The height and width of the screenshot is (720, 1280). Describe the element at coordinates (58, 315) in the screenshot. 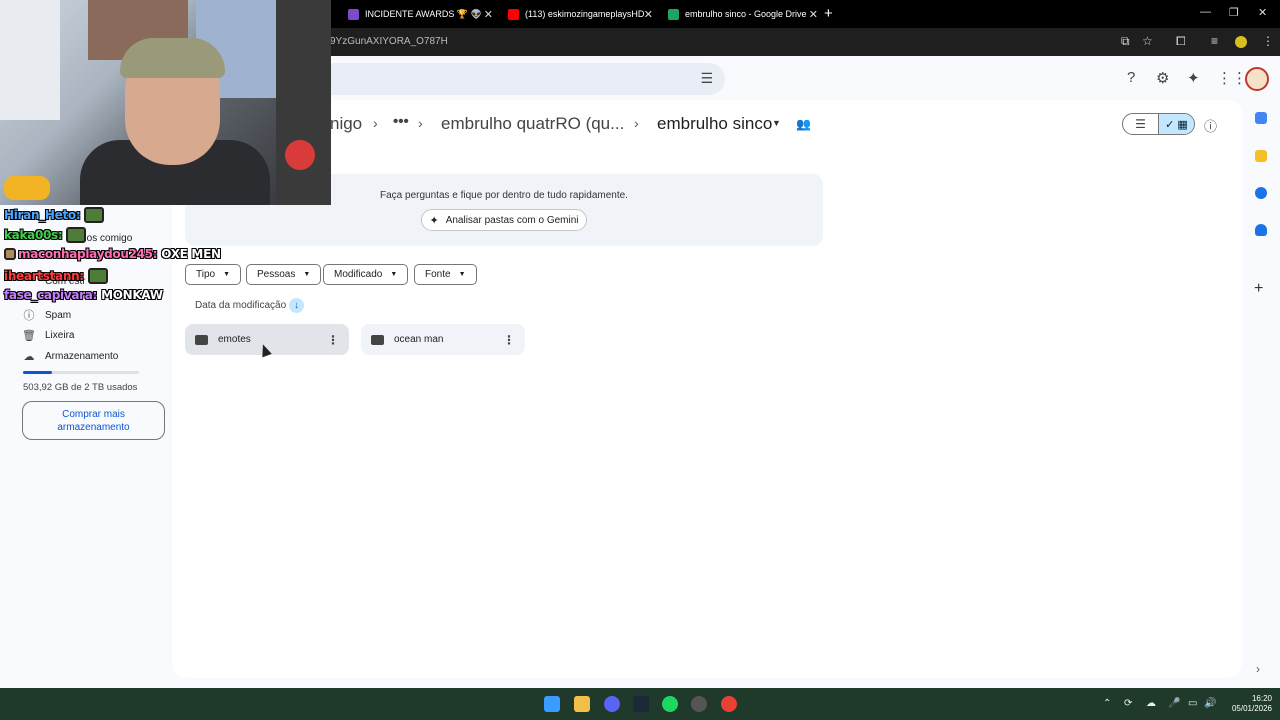

I see `sidebar-item-label: Spam` at that location.